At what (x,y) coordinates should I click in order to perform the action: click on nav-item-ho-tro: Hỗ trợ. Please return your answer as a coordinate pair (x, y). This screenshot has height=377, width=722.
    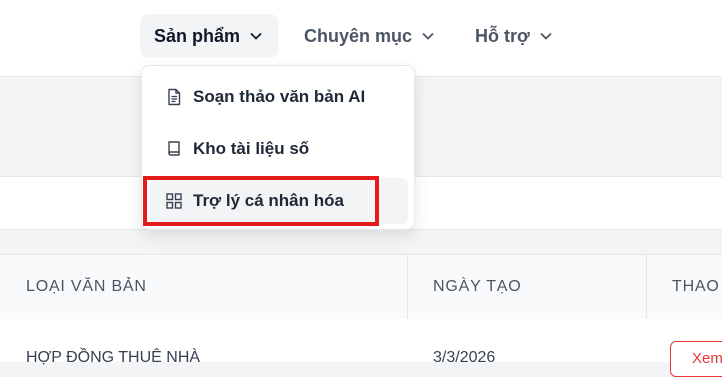
    Looking at the image, I should click on (513, 36).